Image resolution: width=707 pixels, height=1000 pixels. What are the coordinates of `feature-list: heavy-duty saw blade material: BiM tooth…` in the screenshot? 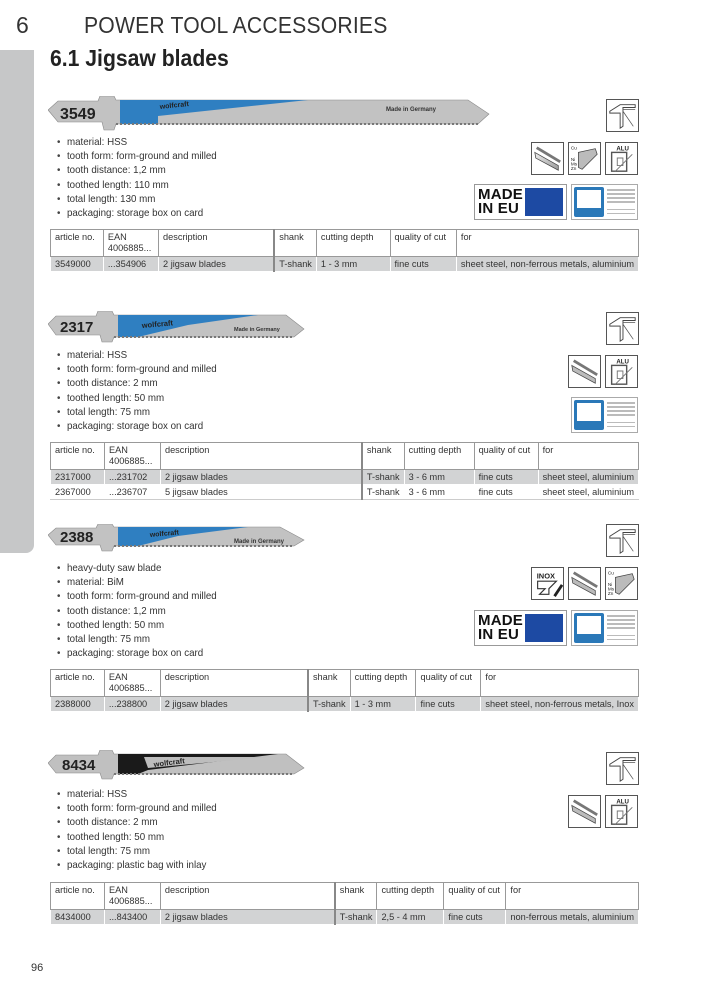 It's located at (137, 610).